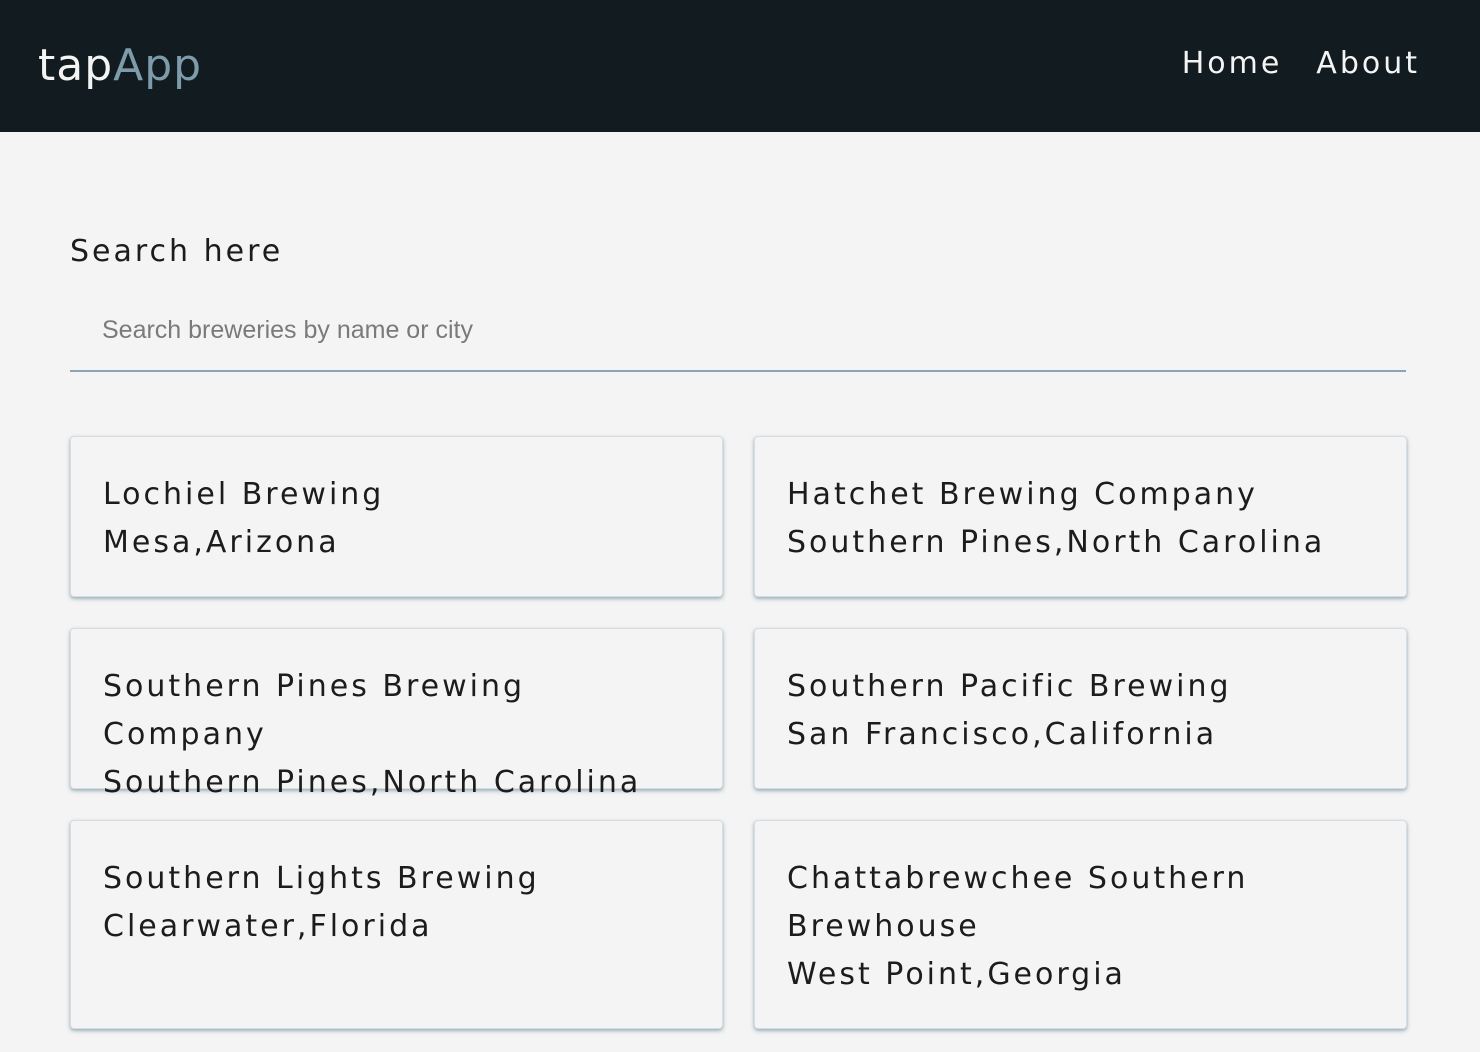 Image resolution: width=1480 pixels, height=1052 pixels. Describe the element at coordinates (1232, 64) in the screenshot. I see `nav-link-home: Home` at that location.